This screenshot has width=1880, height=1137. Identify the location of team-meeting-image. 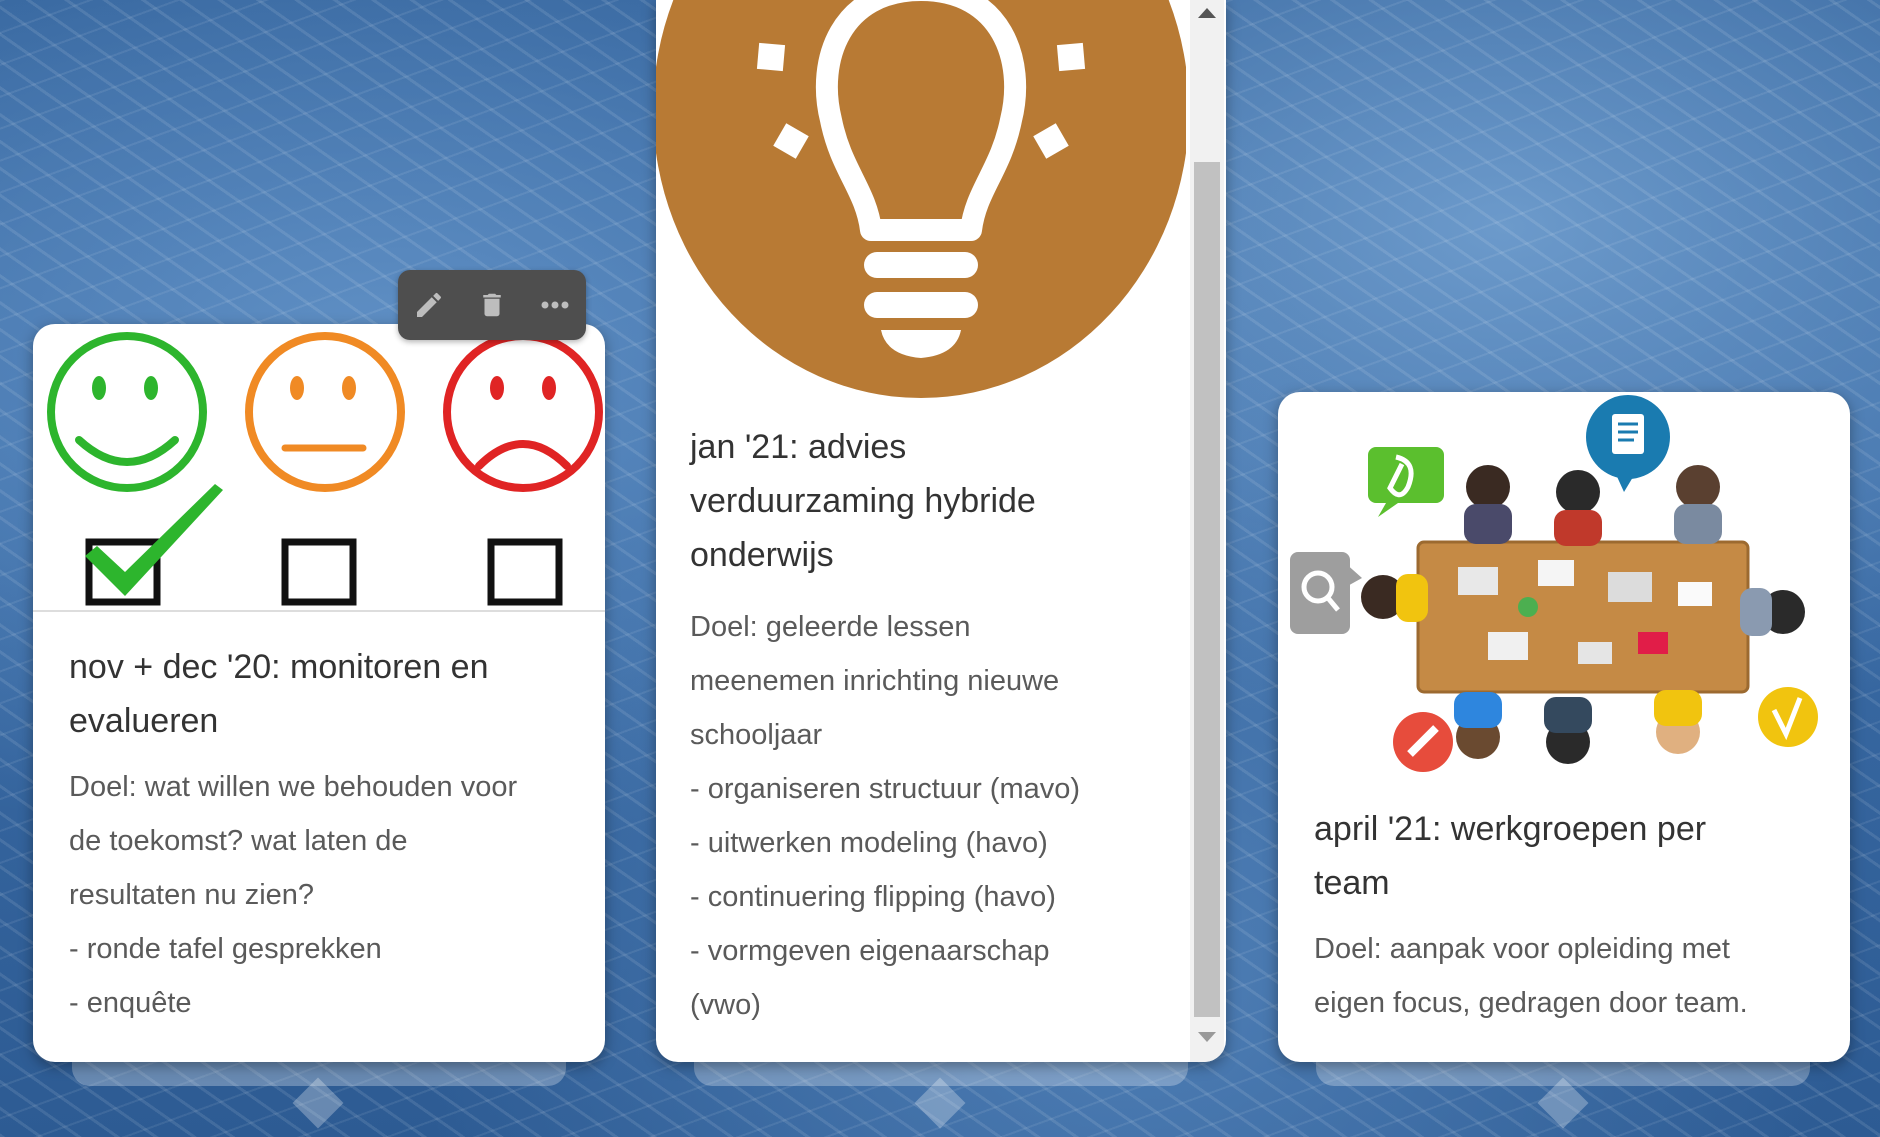
(1554, 583).